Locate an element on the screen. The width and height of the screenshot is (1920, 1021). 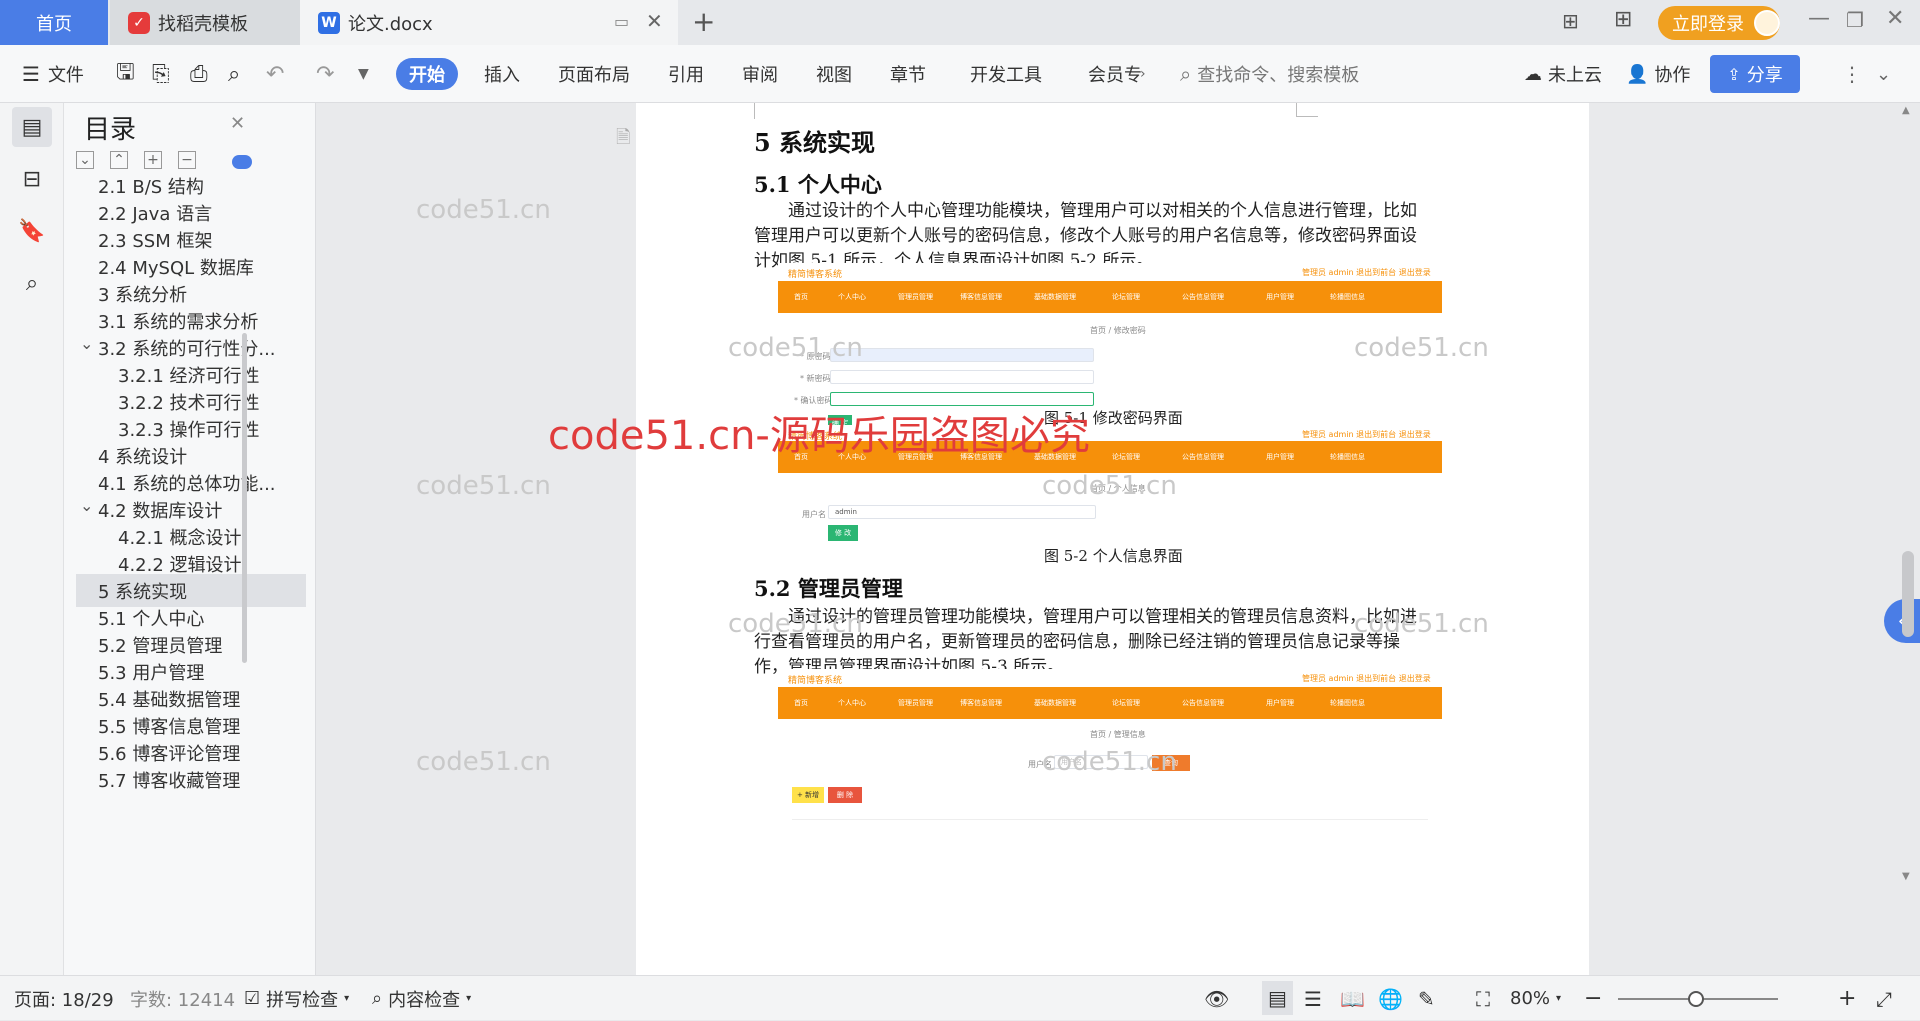
toc-item-label: 2.1 B/S 结构 is located at coordinates (151, 187).